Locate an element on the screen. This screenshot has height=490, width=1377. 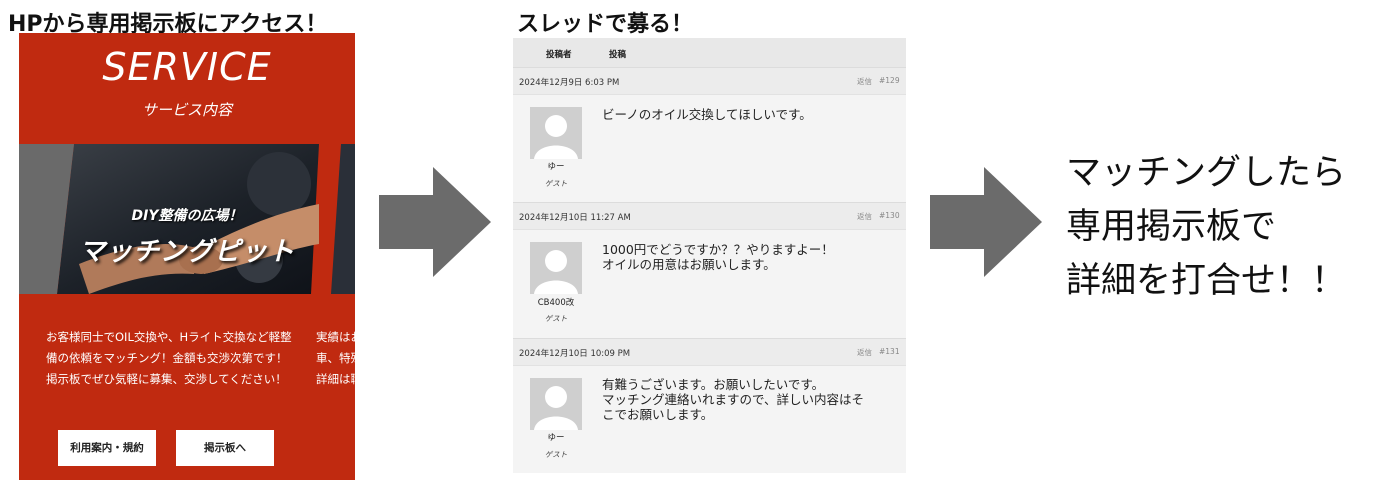
post-date: 2024年12月10日 10:09 PM is located at coordinates (575, 354).